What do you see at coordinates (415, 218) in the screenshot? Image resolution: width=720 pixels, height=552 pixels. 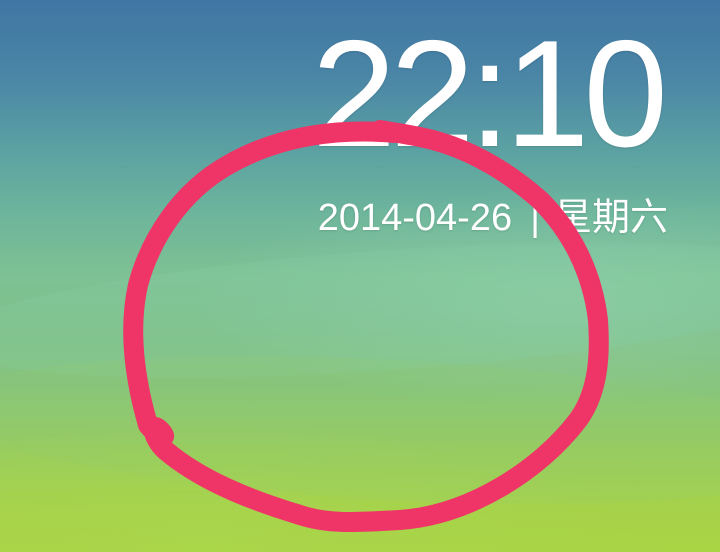 I see `date-text: 2014-04-26` at bounding box center [415, 218].